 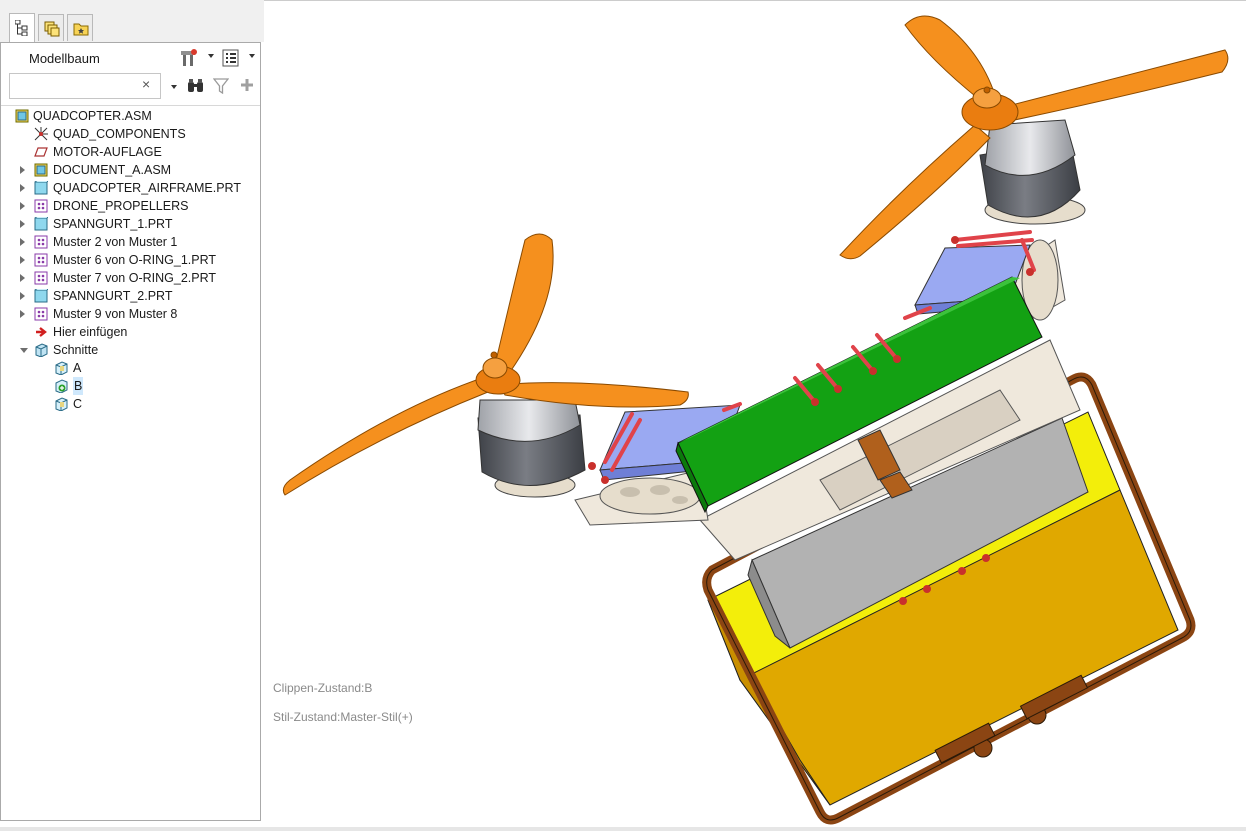 What do you see at coordinates (623, 829) in the screenshot?
I see `bottom-bar` at bounding box center [623, 829].